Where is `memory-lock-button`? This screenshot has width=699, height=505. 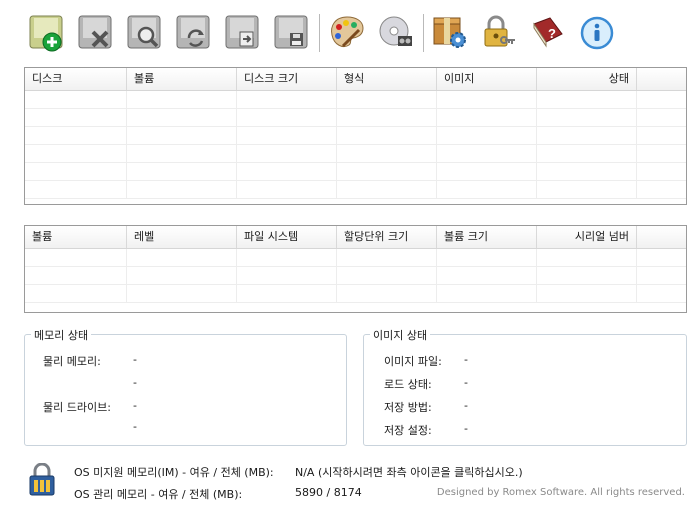 memory-lock-button is located at coordinates (42, 479).